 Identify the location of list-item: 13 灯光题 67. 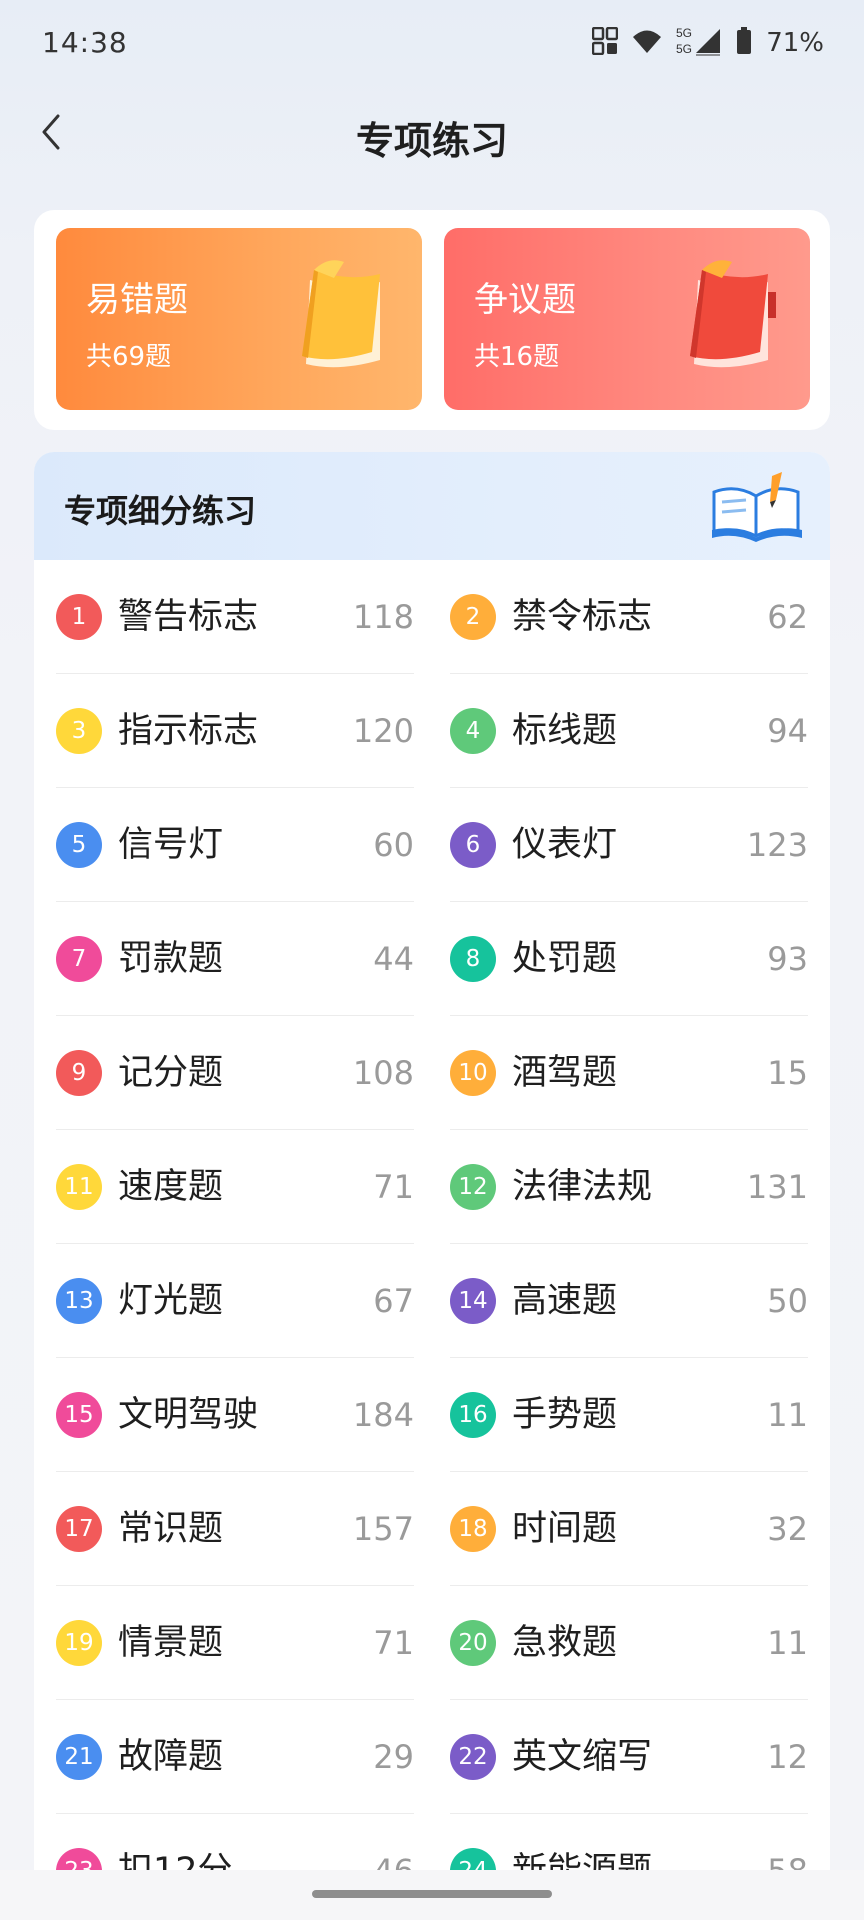
(235, 1301).